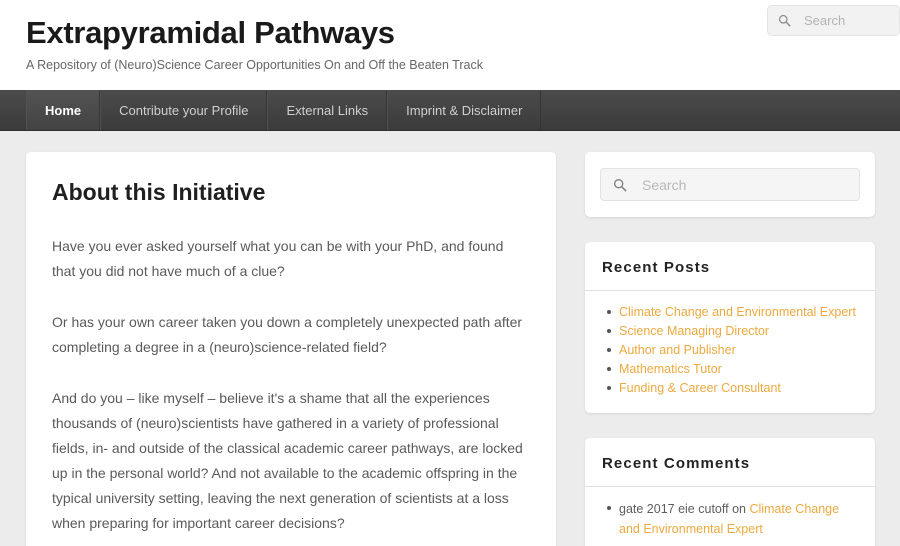  Describe the element at coordinates (159, 192) in the screenshot. I see `page-title: About this Initiative` at that location.